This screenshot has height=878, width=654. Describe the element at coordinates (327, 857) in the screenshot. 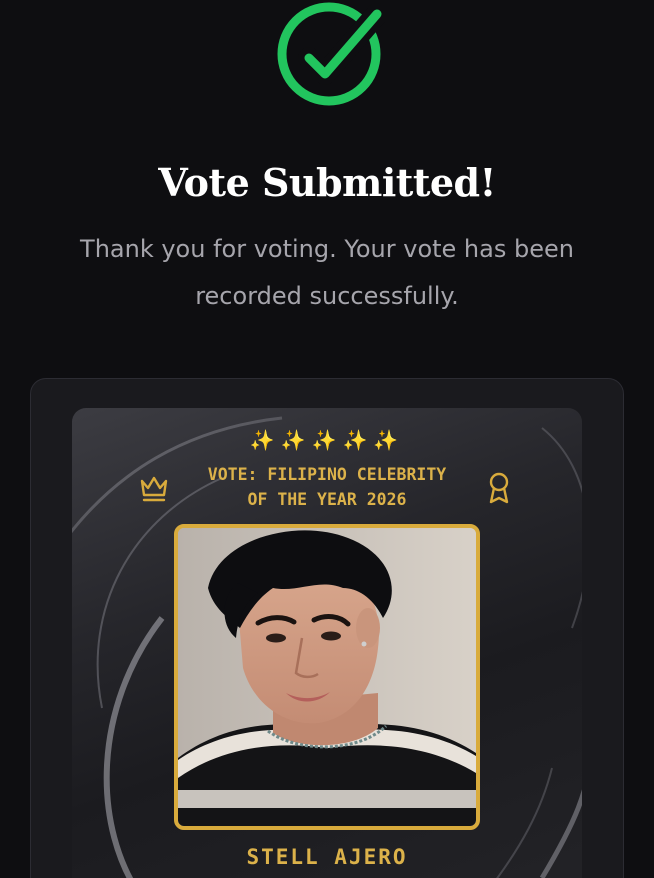

I see `nominee-name: STELL AJERO` at that location.